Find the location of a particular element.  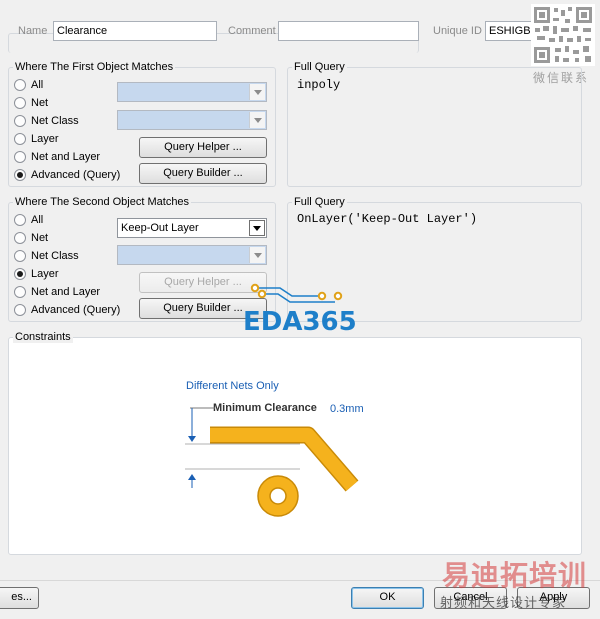

first-option-net-class: Net Class is located at coordinates (46, 121).